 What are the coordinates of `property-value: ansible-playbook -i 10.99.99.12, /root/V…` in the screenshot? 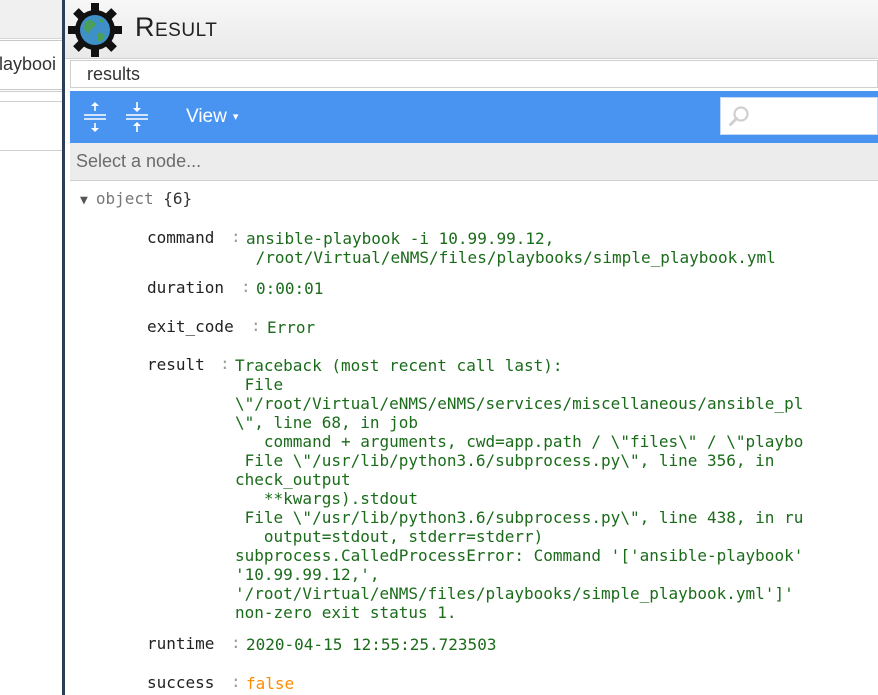 It's located at (511, 248).